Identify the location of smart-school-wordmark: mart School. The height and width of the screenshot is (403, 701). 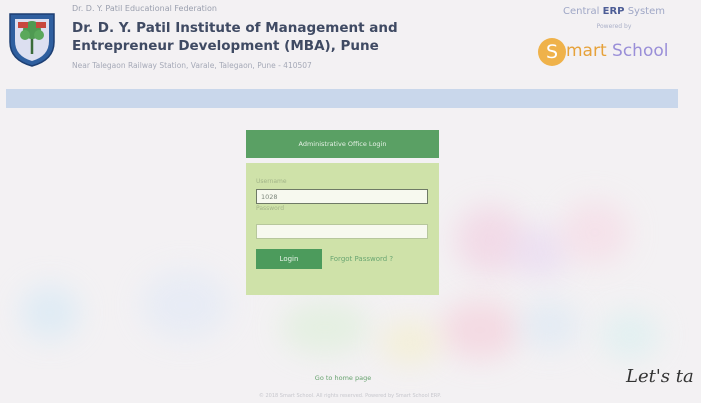
(617, 51).